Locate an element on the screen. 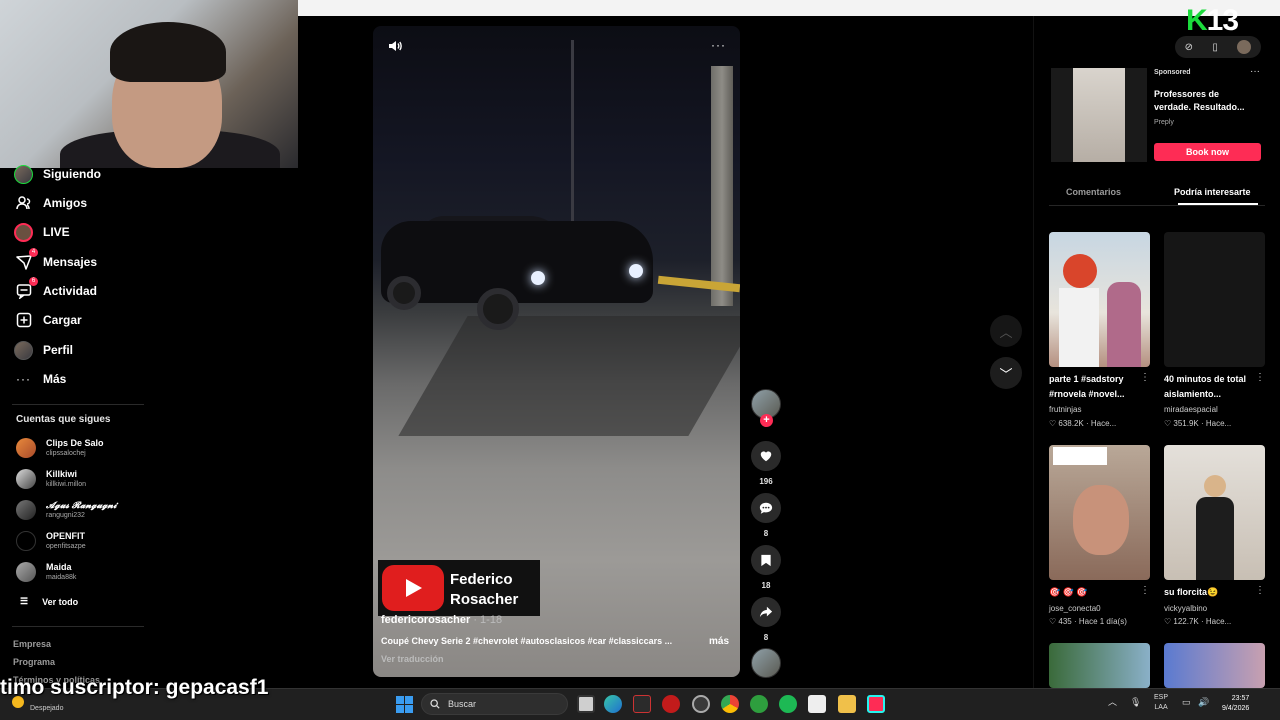  follow-plus-icon: + is located at coordinates (766, 420).